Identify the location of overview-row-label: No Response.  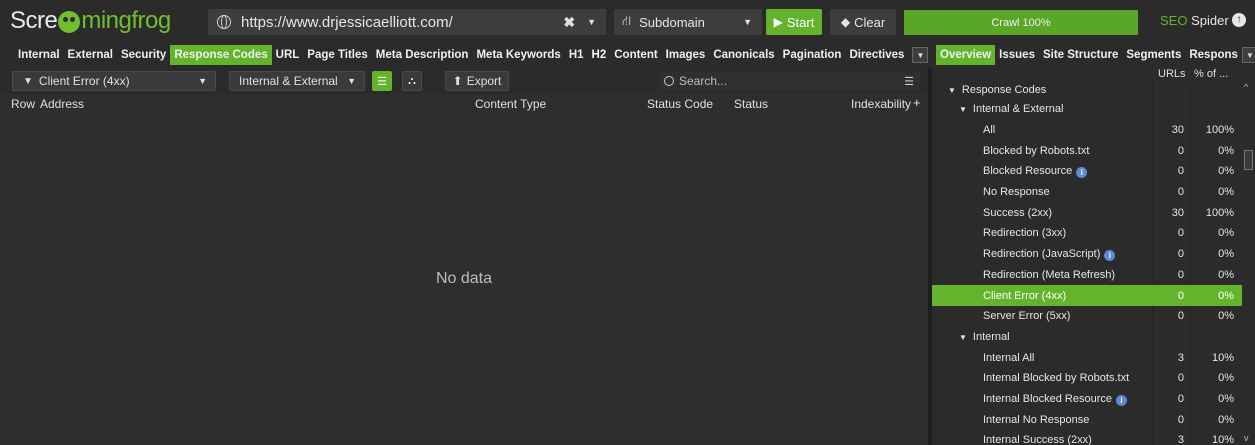
(1016, 192).